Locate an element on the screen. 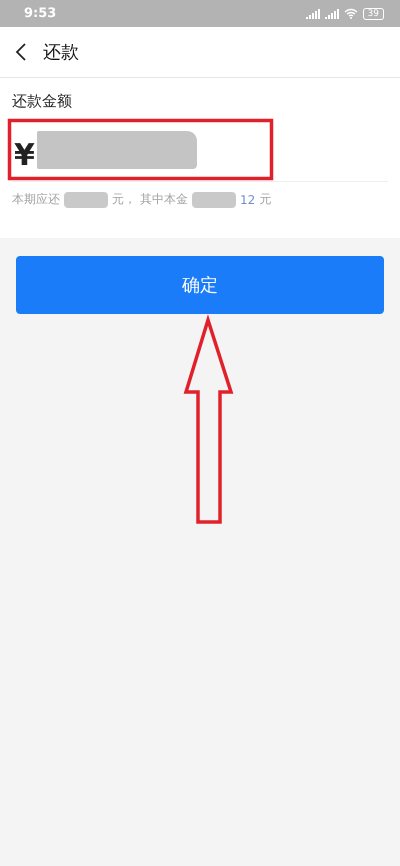 The image size is (400, 866). confirm-button: 确定 is located at coordinates (200, 285).